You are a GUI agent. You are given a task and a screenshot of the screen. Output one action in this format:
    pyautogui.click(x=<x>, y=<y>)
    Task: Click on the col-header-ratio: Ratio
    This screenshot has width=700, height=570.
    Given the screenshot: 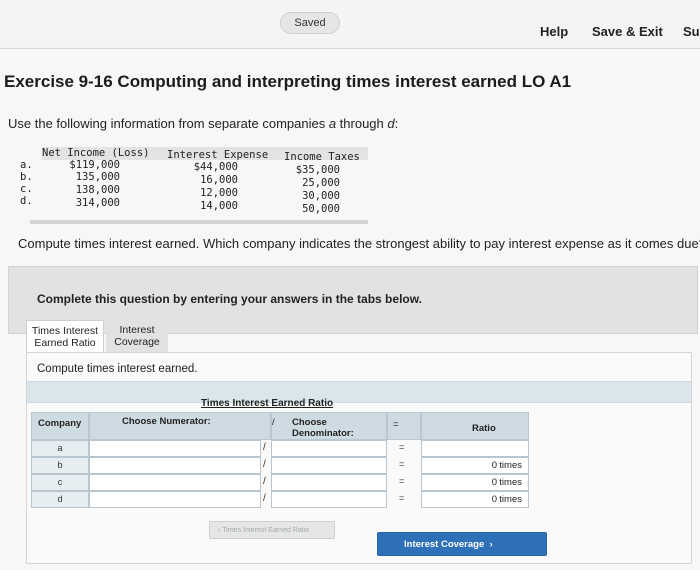 What is the action you would take?
    pyautogui.click(x=475, y=426)
    